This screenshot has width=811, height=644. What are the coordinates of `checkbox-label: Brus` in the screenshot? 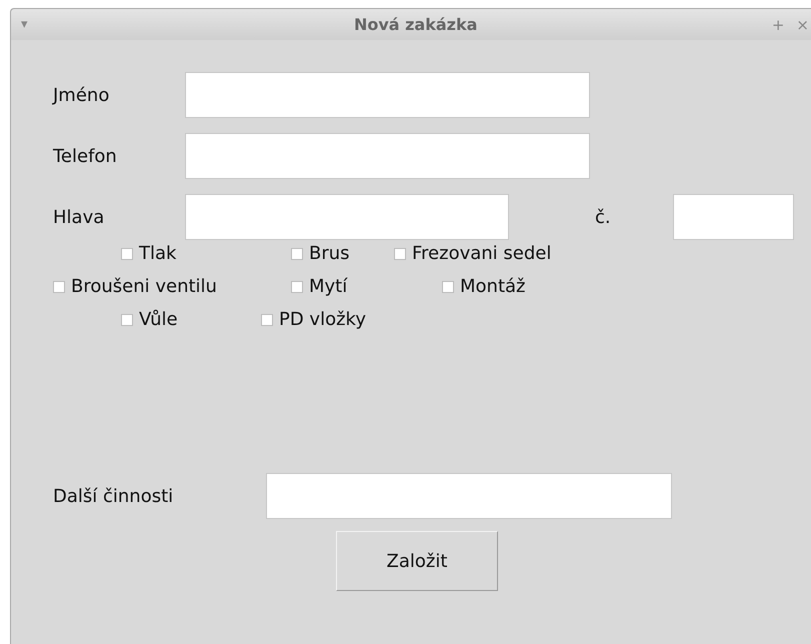 It's located at (329, 253).